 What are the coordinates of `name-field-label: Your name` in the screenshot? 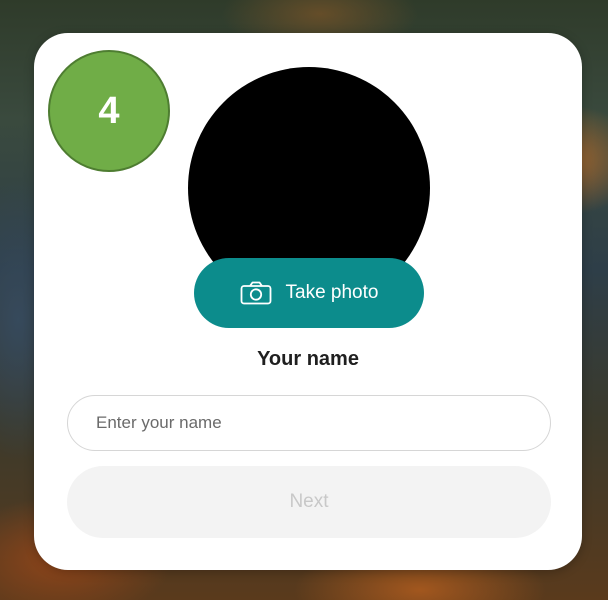 It's located at (308, 359).